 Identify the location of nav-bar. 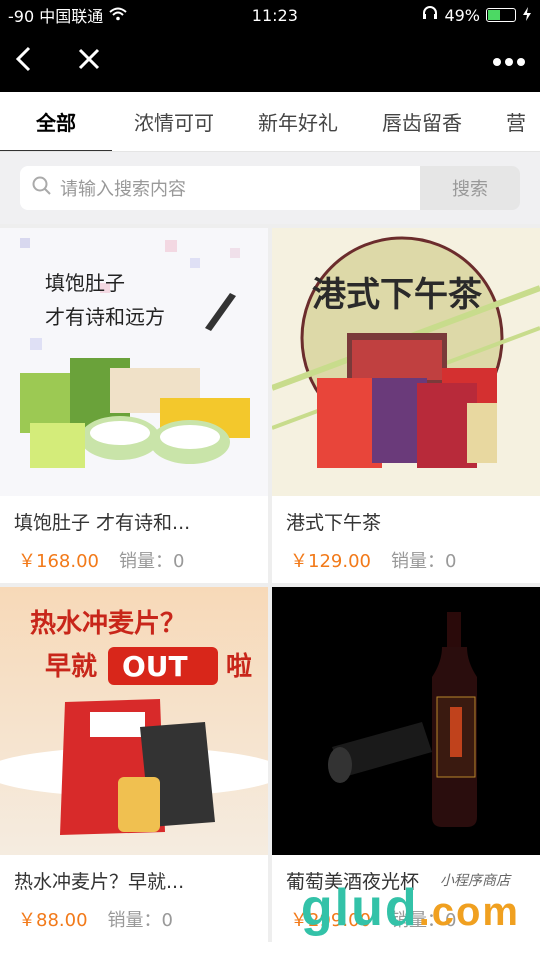
(270, 61).